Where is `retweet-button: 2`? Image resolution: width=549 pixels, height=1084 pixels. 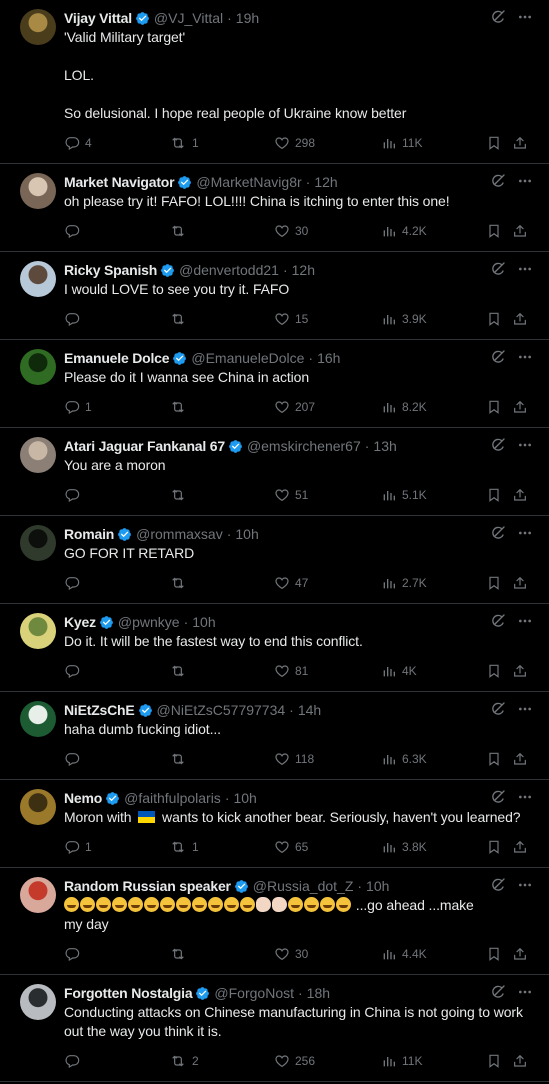
retweet-button: 2 is located at coordinates (184, 1061).